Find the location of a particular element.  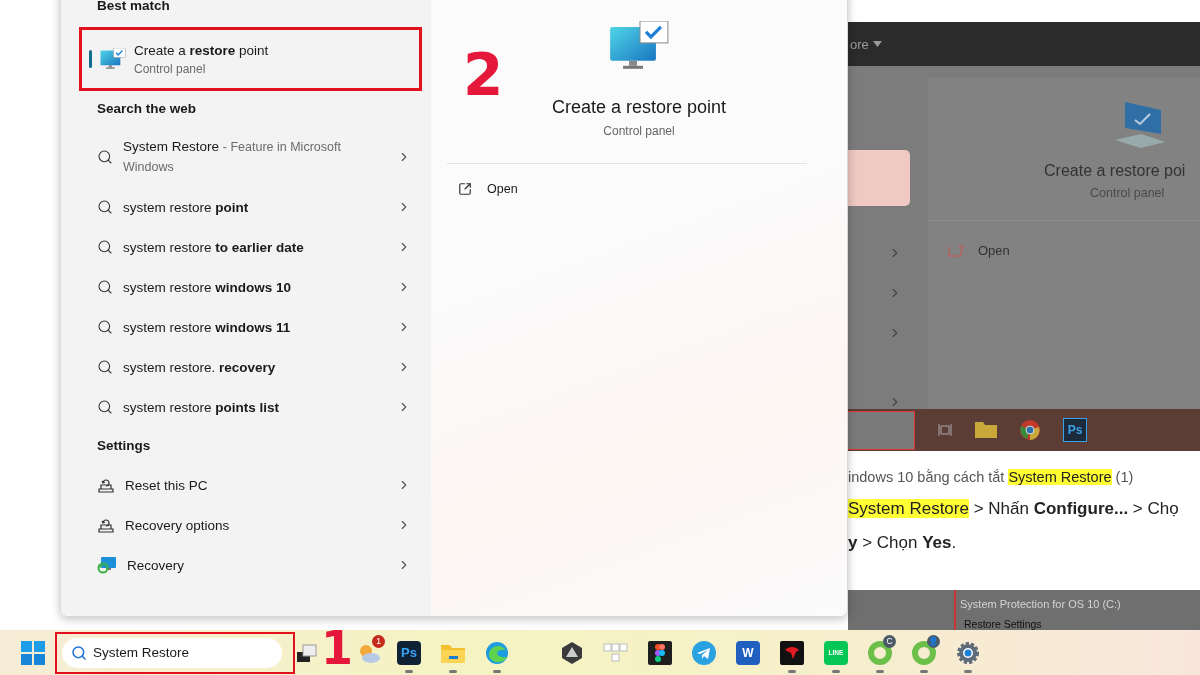

dialog-section: Restore Settings is located at coordinates (1082, 624).